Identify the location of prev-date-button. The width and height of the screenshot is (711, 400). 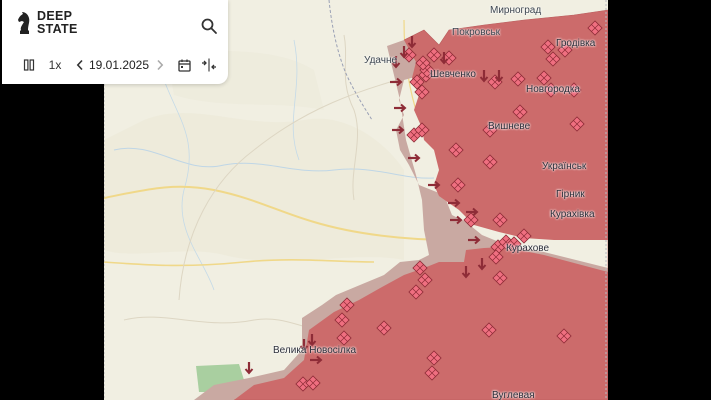
(80, 65).